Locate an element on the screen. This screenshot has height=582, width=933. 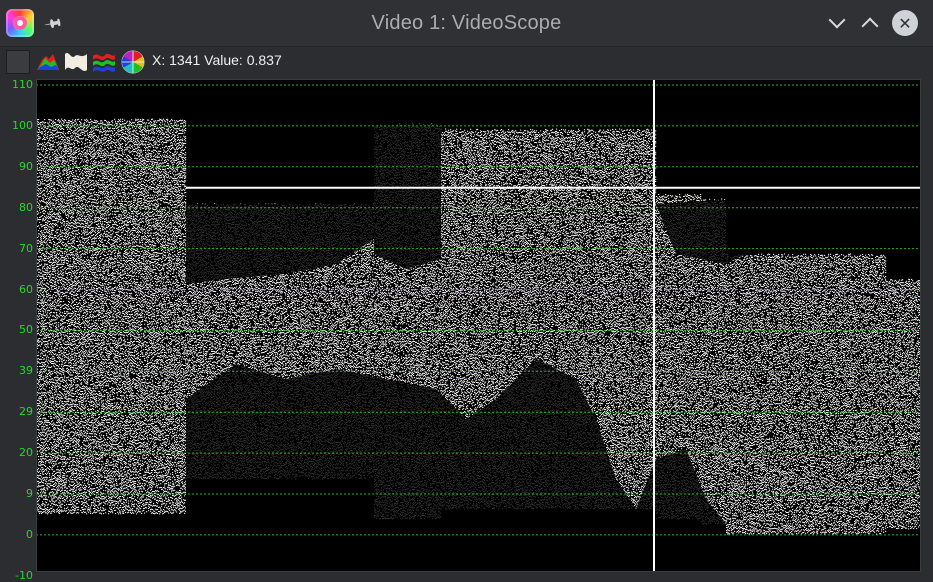
maximize-button is located at coordinates (870, 23).